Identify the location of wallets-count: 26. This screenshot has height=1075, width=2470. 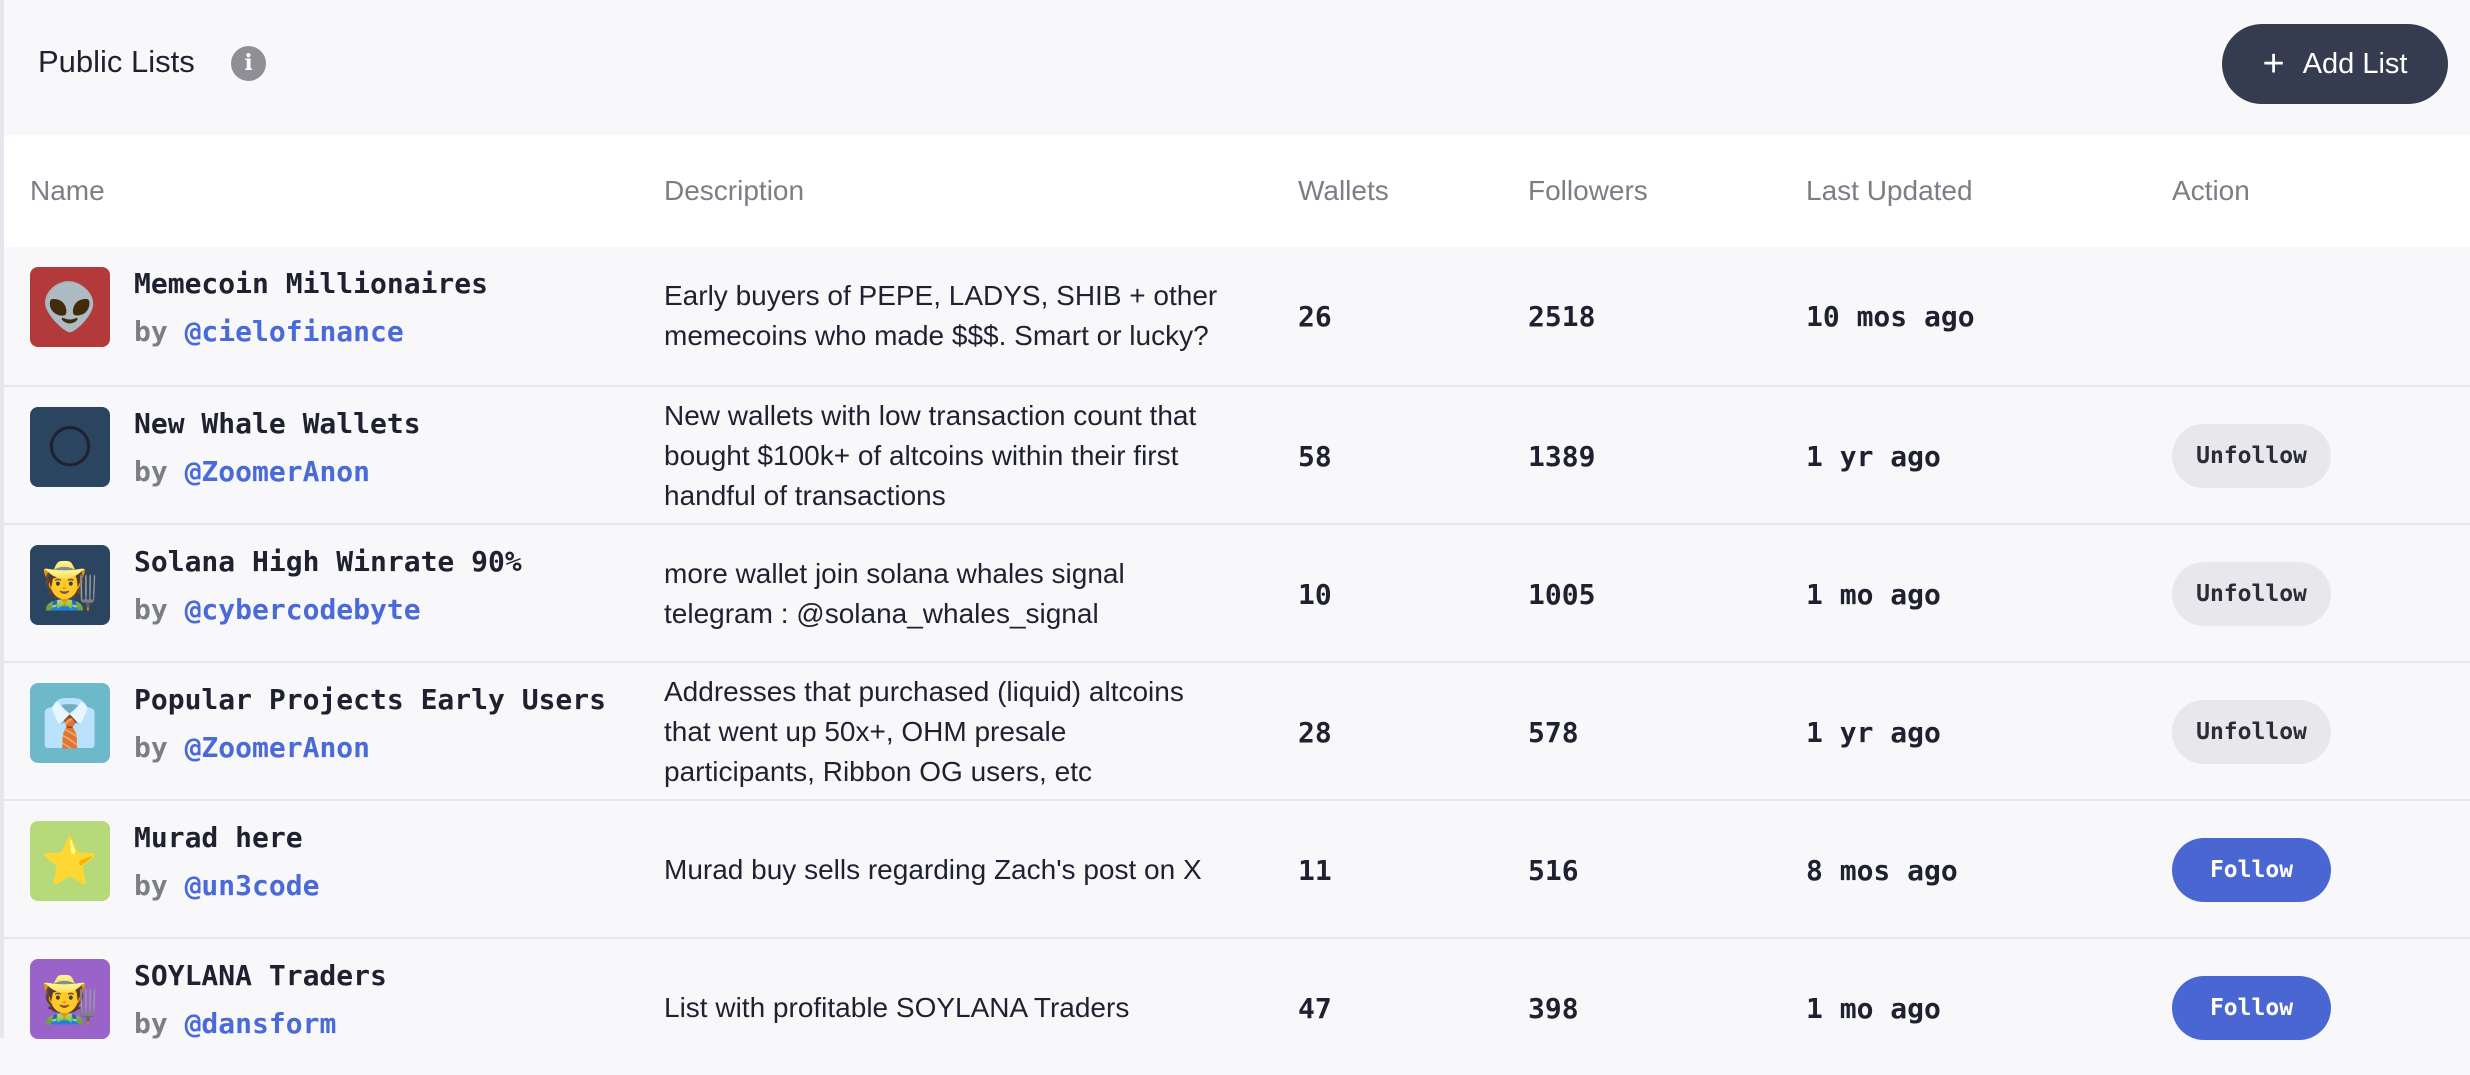
(1315, 316).